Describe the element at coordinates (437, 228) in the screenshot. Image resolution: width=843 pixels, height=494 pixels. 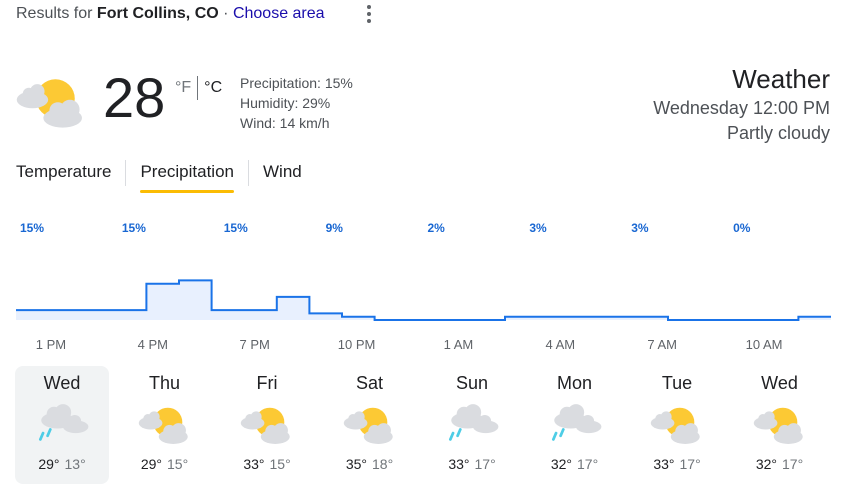
I see `precip-label: 2%` at that location.